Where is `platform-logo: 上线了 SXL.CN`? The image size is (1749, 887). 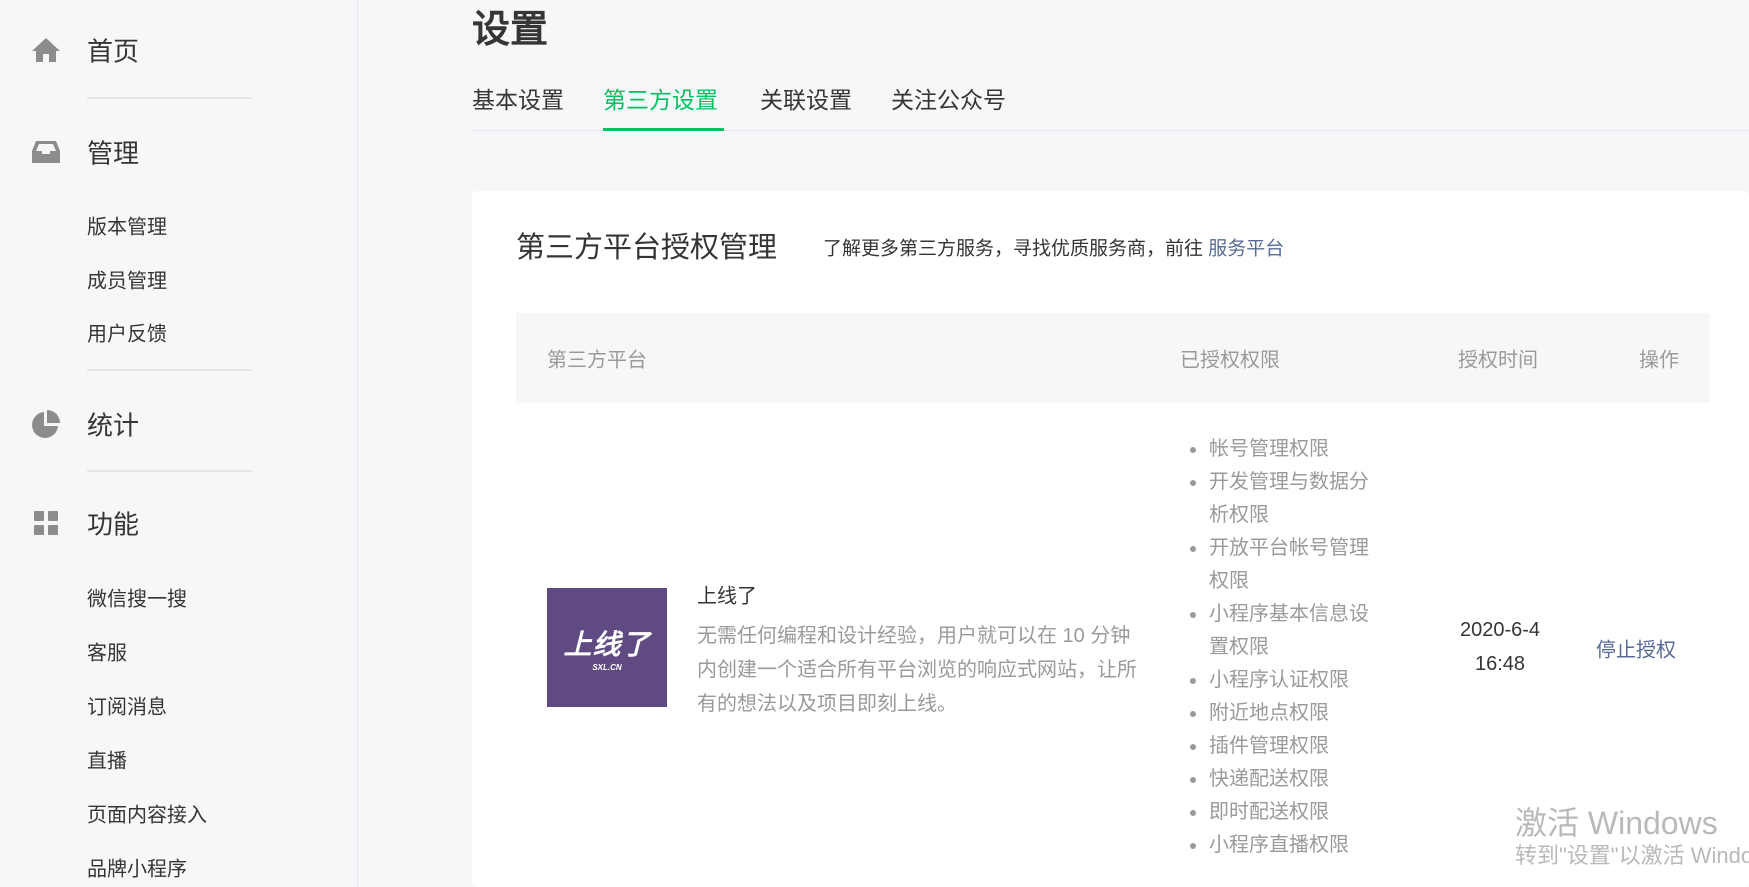 platform-logo: 上线了 SXL.CN is located at coordinates (607, 647).